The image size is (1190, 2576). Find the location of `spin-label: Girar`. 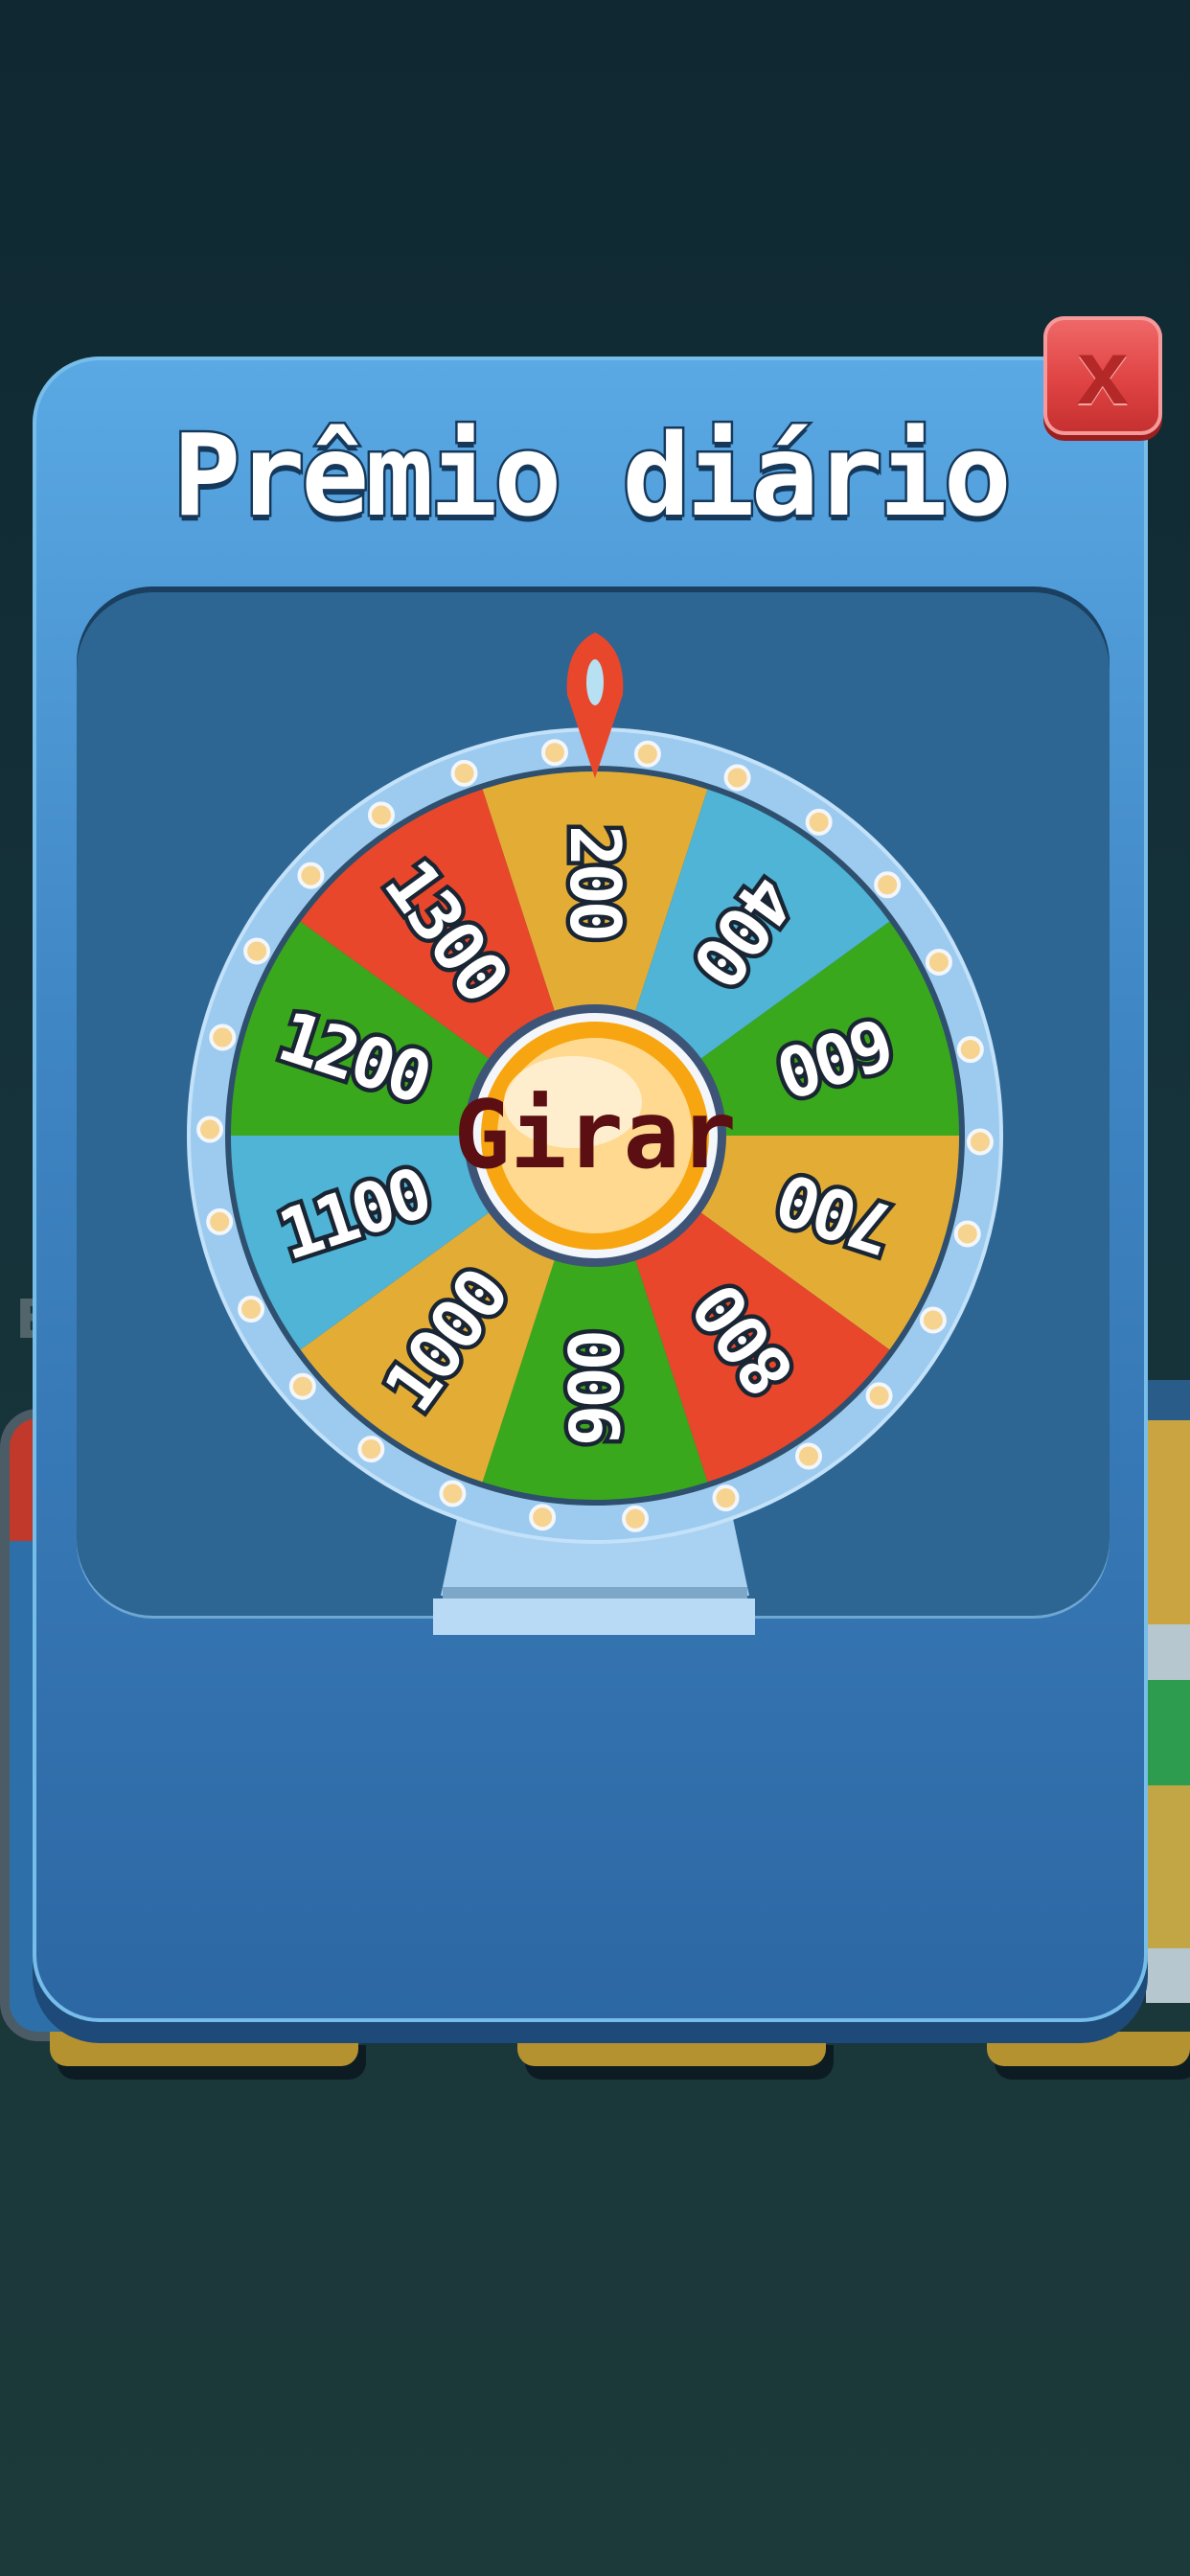

spin-label: Girar is located at coordinates (594, 1135).